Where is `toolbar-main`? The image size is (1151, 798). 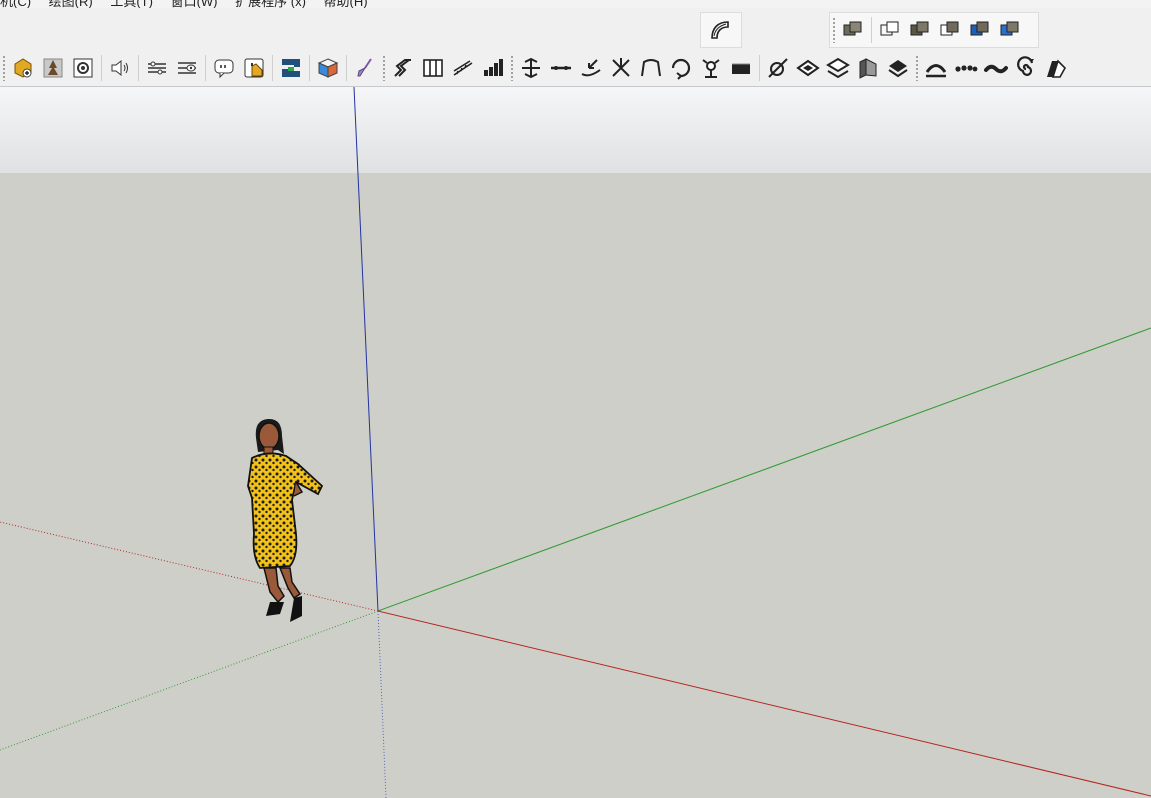
toolbar-main is located at coordinates (575, 68).